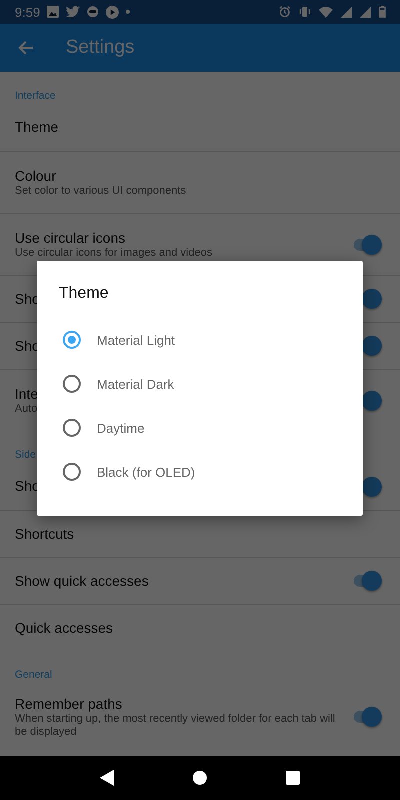  I want to click on option-label: Material Light, so click(136, 340).